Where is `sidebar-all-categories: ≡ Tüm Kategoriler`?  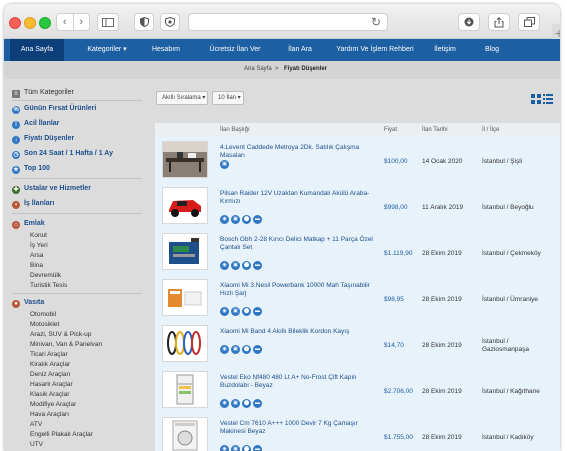
sidebar-all-categories: ≡ Tüm Kategoriler is located at coordinates (43, 93).